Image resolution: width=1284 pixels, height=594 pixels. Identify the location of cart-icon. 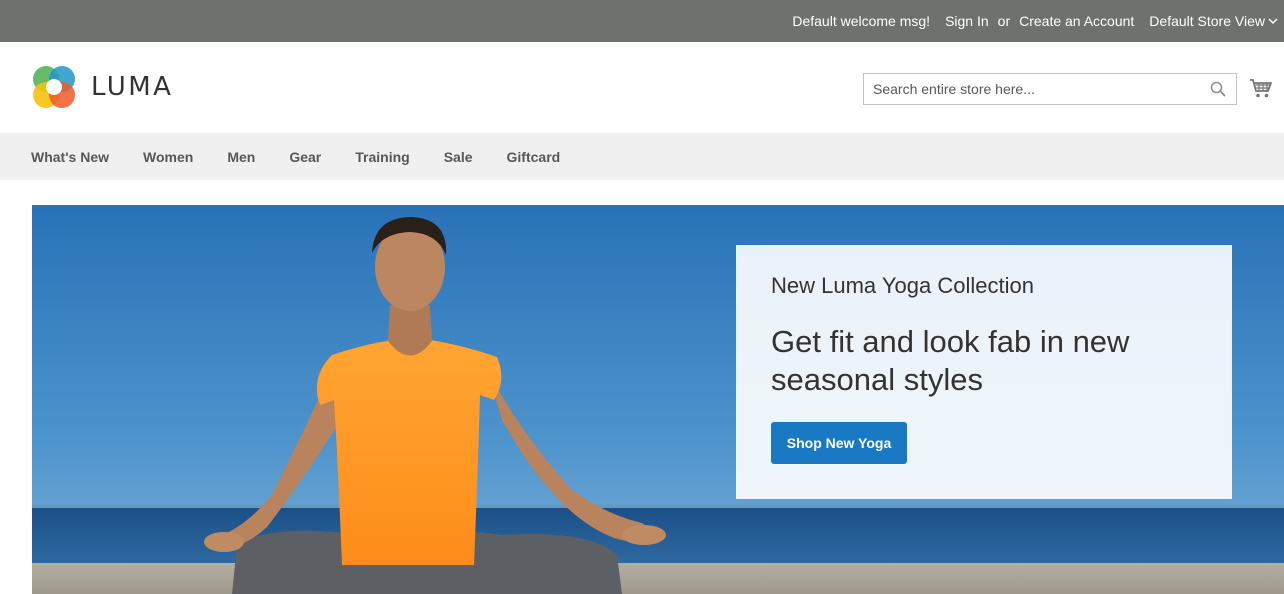
(1261, 88).